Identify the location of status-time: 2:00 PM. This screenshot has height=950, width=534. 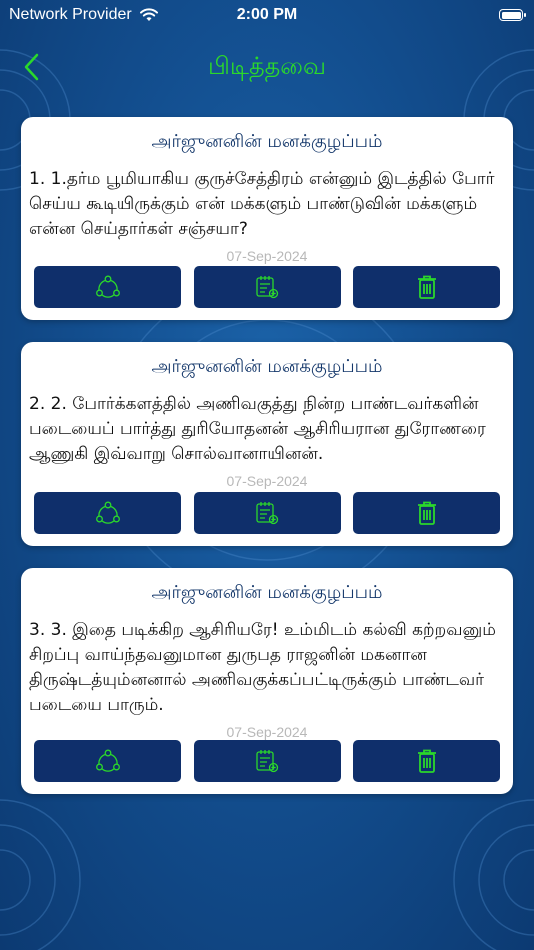
(267, 14).